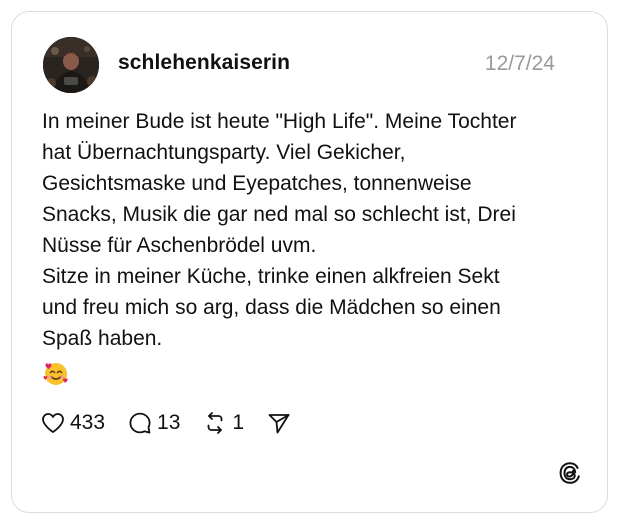  Describe the element at coordinates (55, 374) in the screenshot. I see `smiling-face-with-hearts-icon` at that location.